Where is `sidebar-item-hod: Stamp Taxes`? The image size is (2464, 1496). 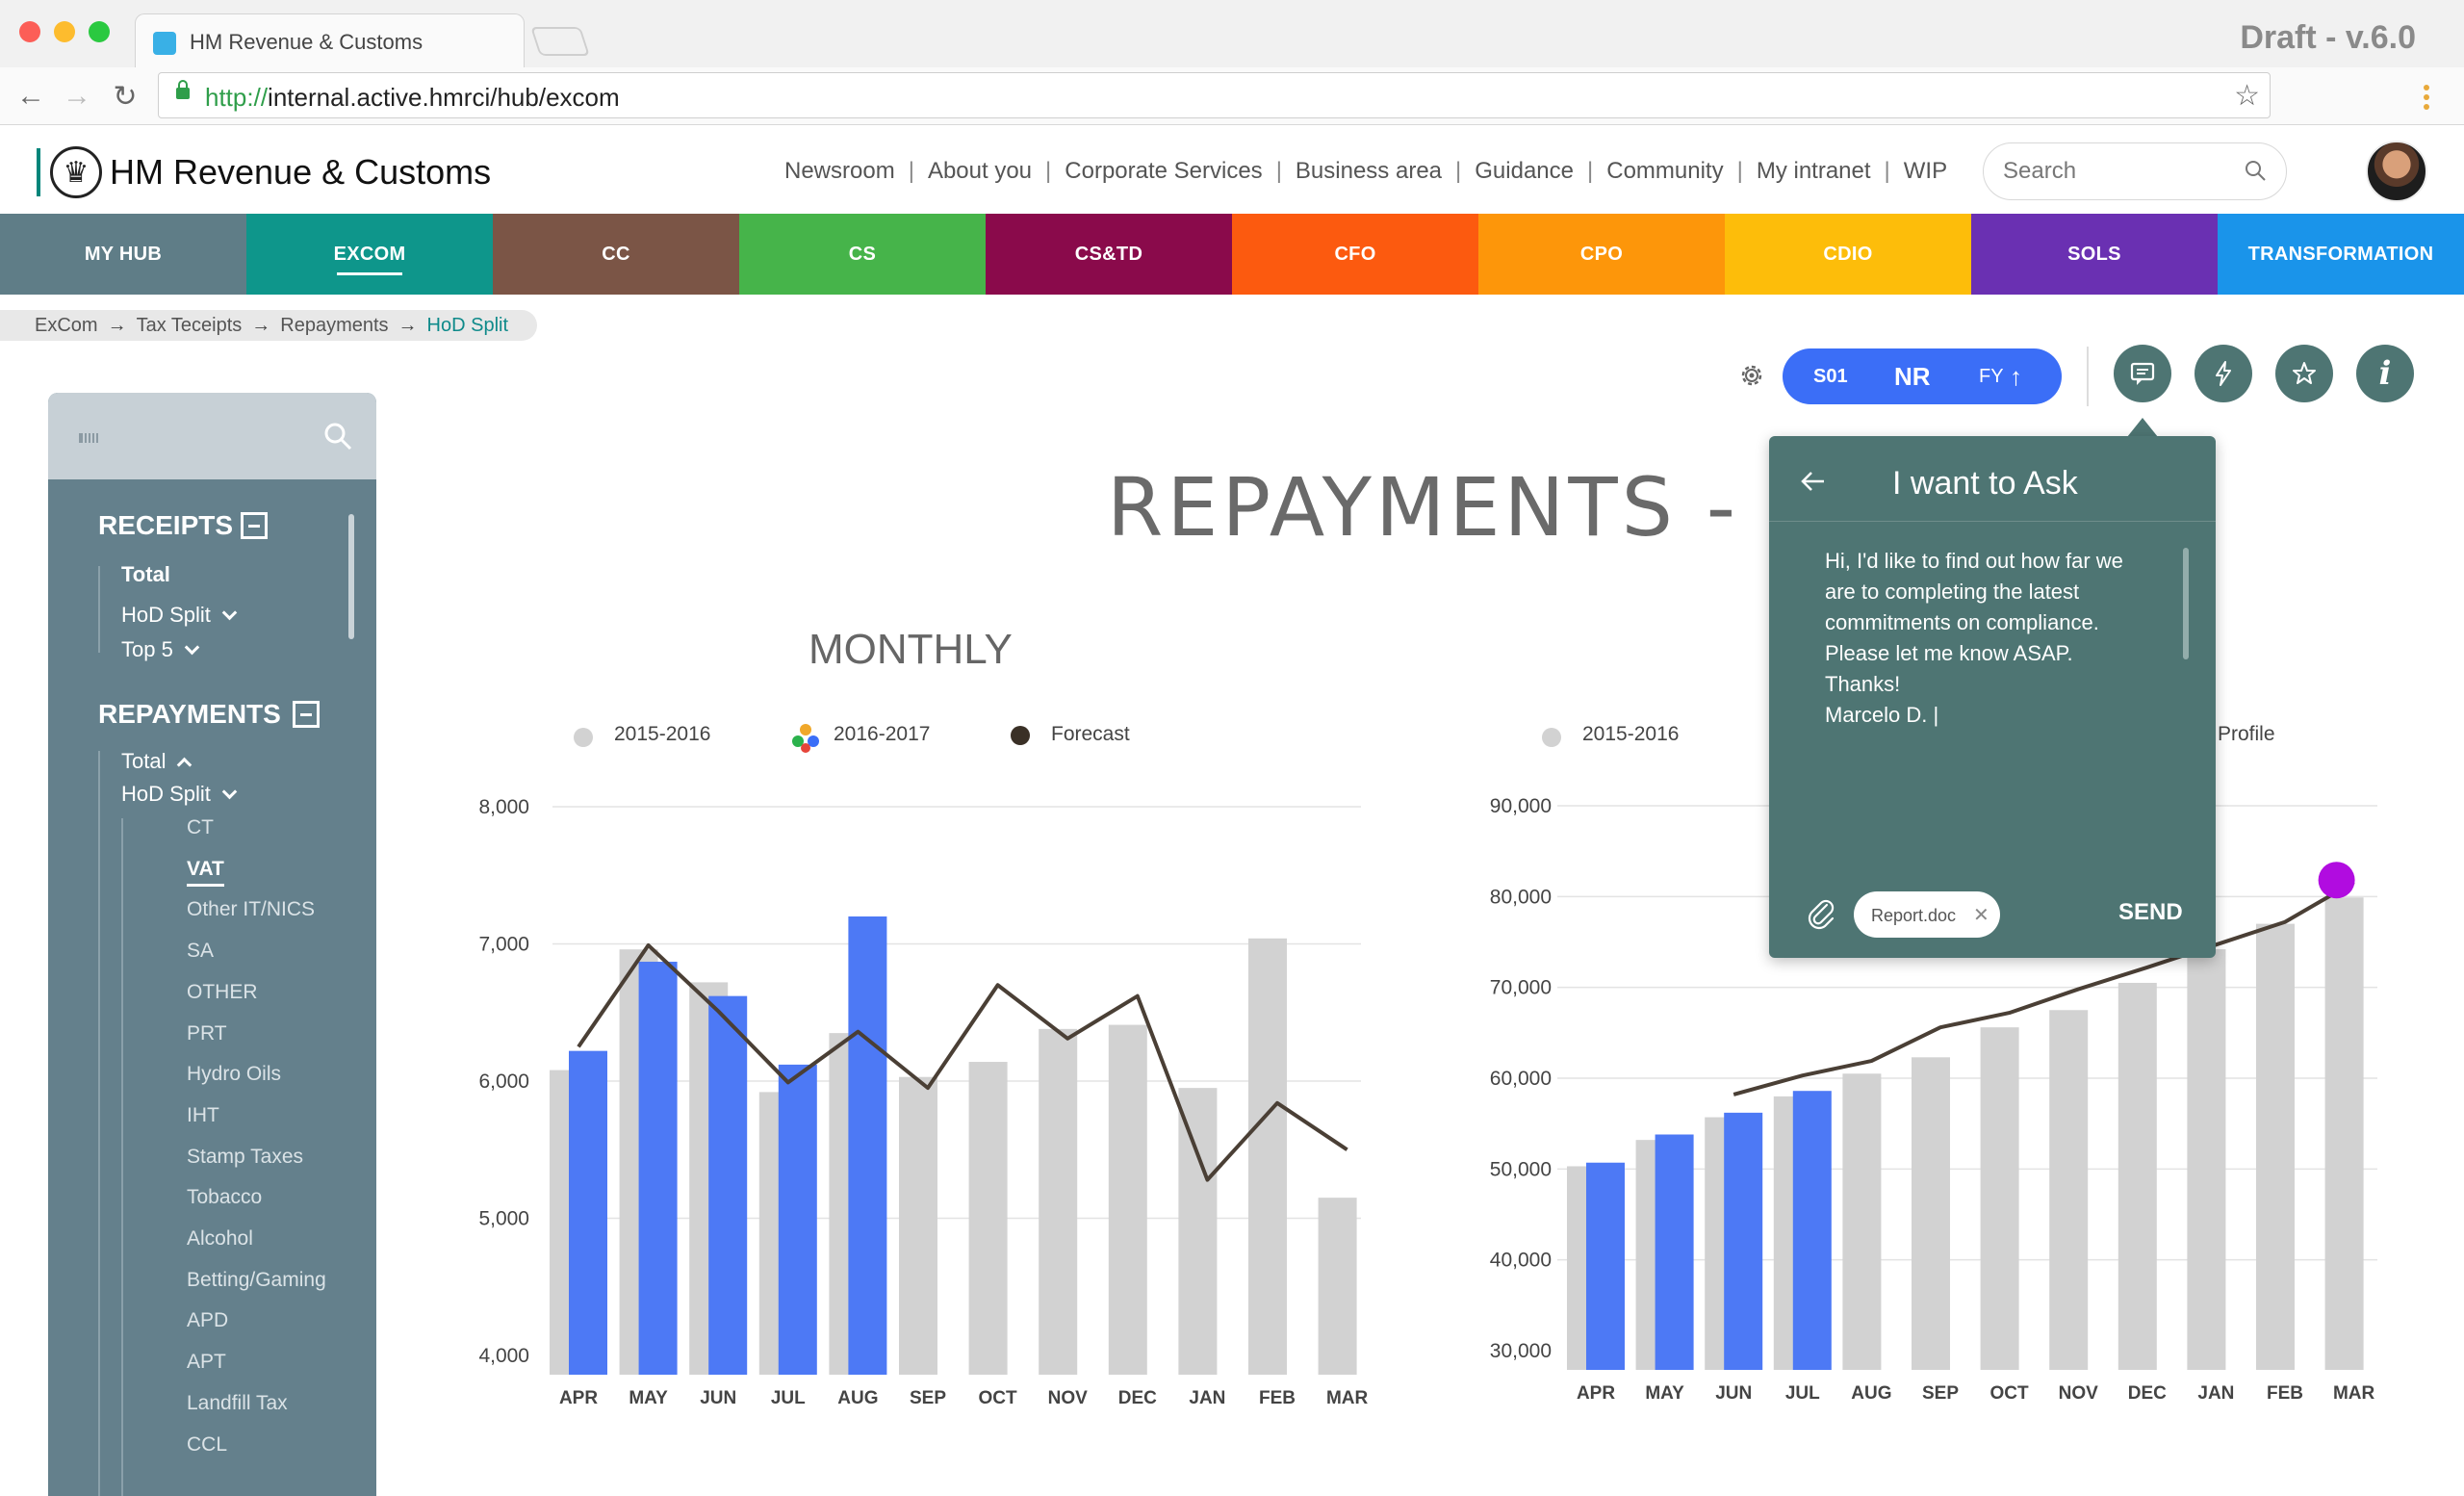 sidebar-item-hod: Stamp Taxes is located at coordinates (245, 1157).